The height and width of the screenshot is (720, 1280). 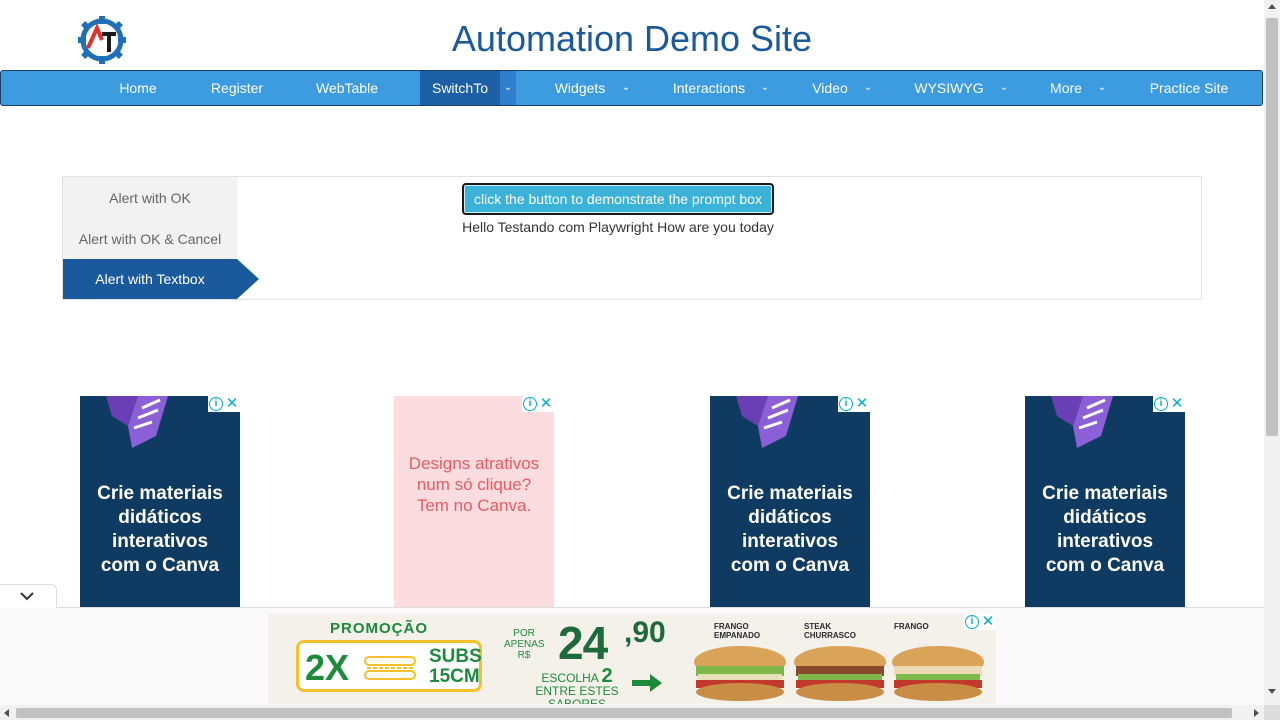 What do you see at coordinates (949, 88) in the screenshot?
I see `nav-wysiwyg: WYSIWYG` at bounding box center [949, 88].